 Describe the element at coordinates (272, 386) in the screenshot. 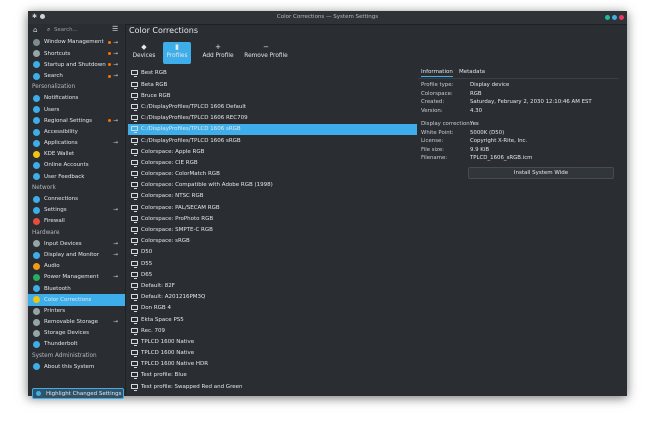

I see `profile-row: Test profile: Swapped Red and Green` at that location.